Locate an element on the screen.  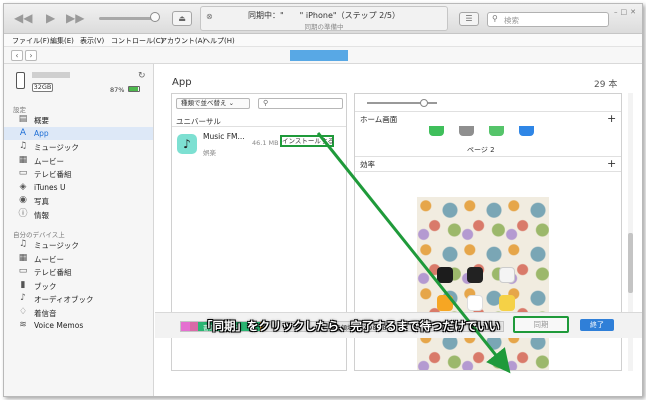
sidebar-item-settings-4: ▭ テレビ番組 is located at coordinates (78, 173).